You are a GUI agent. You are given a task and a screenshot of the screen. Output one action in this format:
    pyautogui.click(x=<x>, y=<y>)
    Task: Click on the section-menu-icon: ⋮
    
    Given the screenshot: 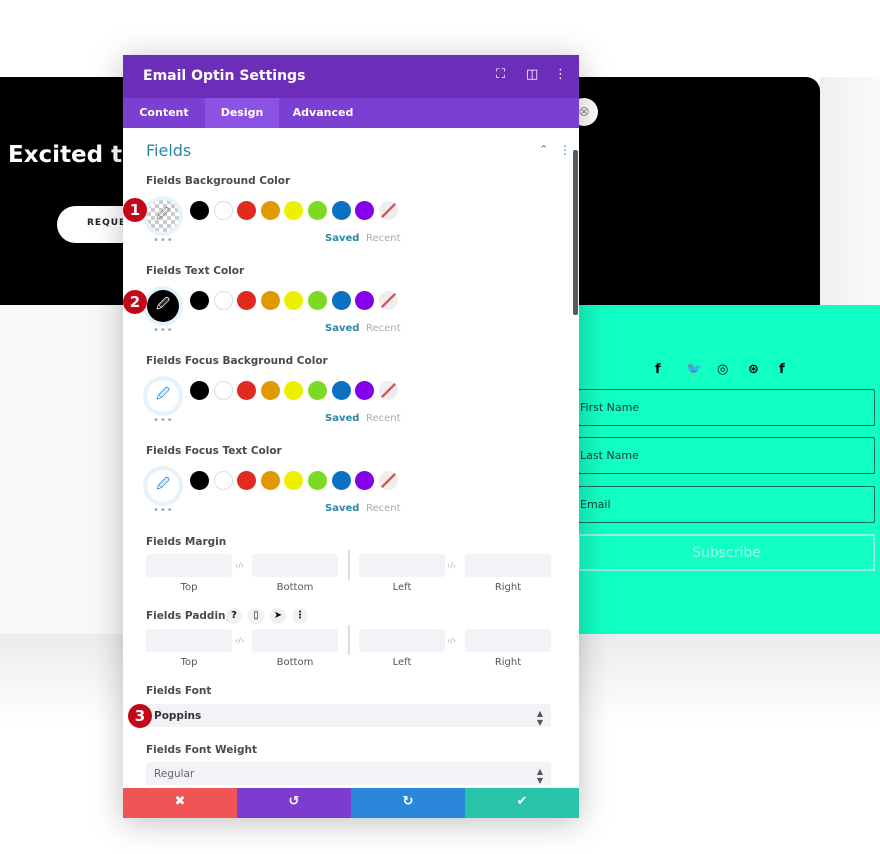 What is the action you would take?
    pyautogui.click(x=565, y=150)
    